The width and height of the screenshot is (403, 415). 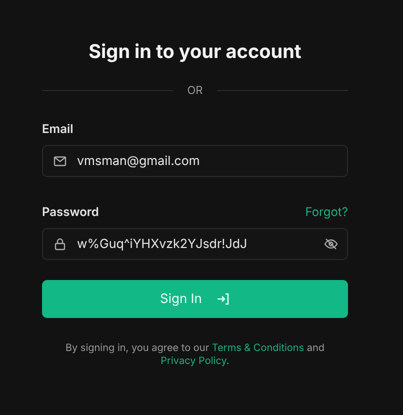 What do you see at coordinates (193, 361) in the screenshot?
I see `legal-link: Privacy Policy` at bounding box center [193, 361].